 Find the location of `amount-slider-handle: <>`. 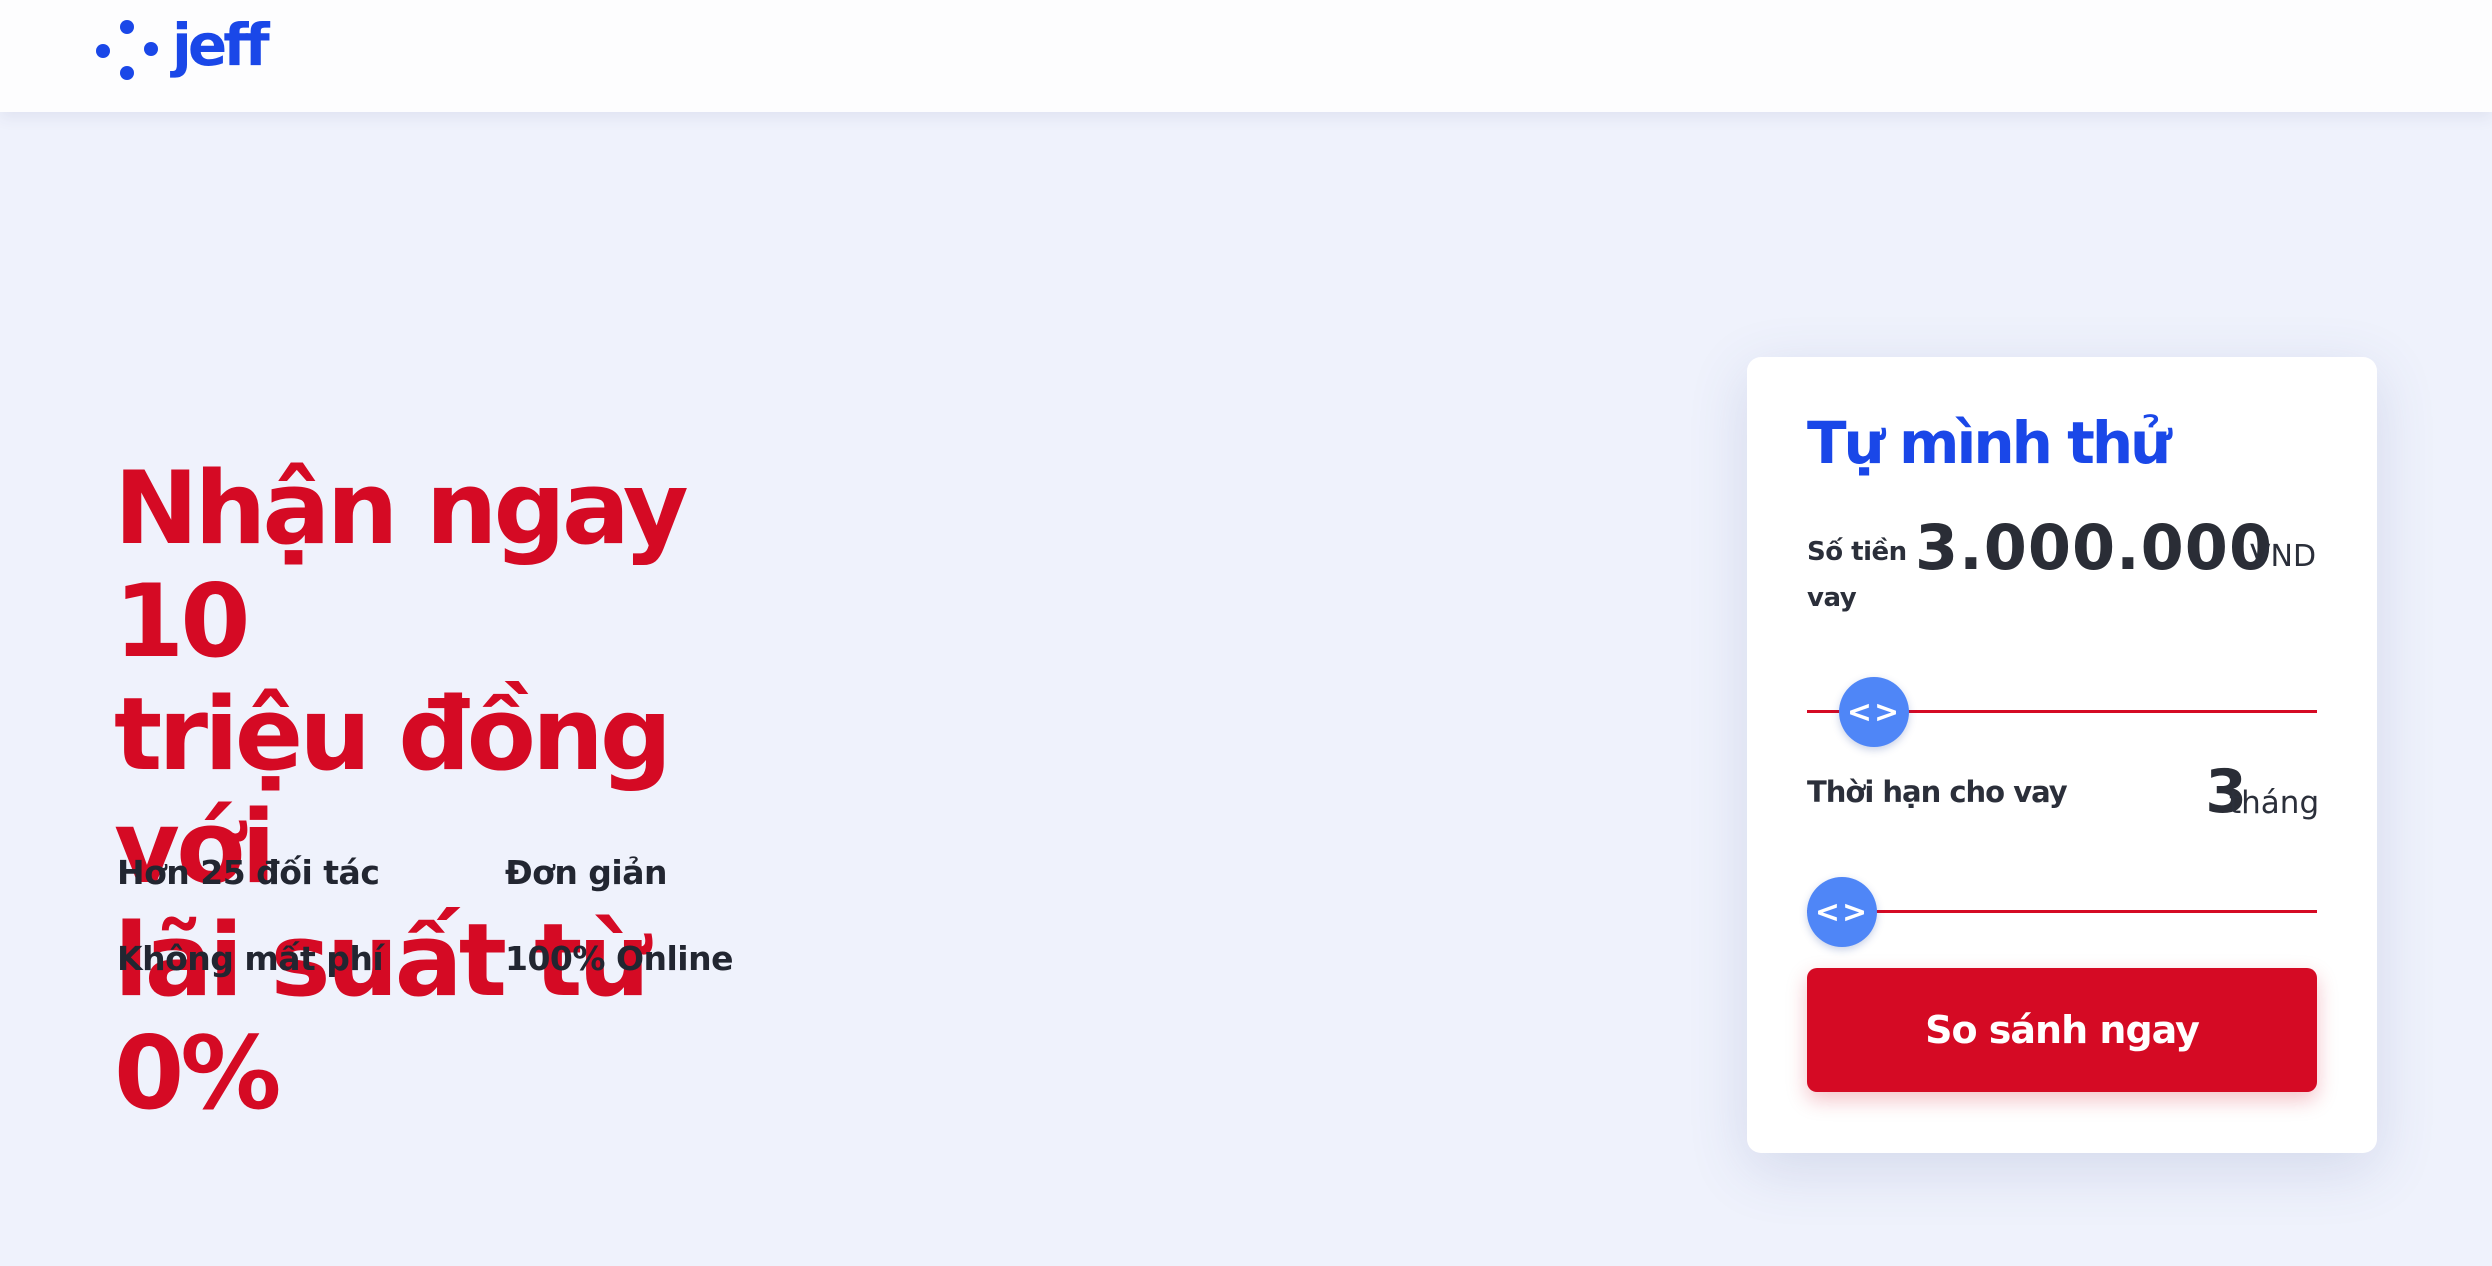

amount-slider-handle: <> is located at coordinates (1874, 712).